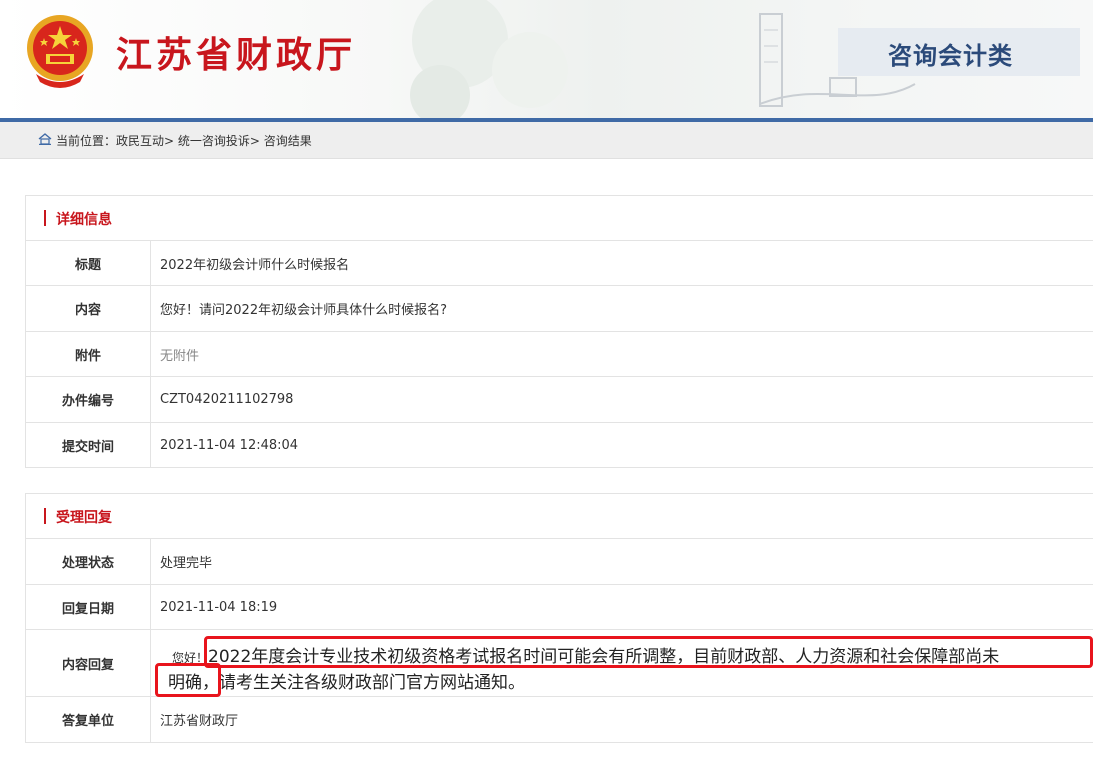  What do you see at coordinates (236, 52) in the screenshot?
I see `site-title: 江苏省财政厅` at bounding box center [236, 52].